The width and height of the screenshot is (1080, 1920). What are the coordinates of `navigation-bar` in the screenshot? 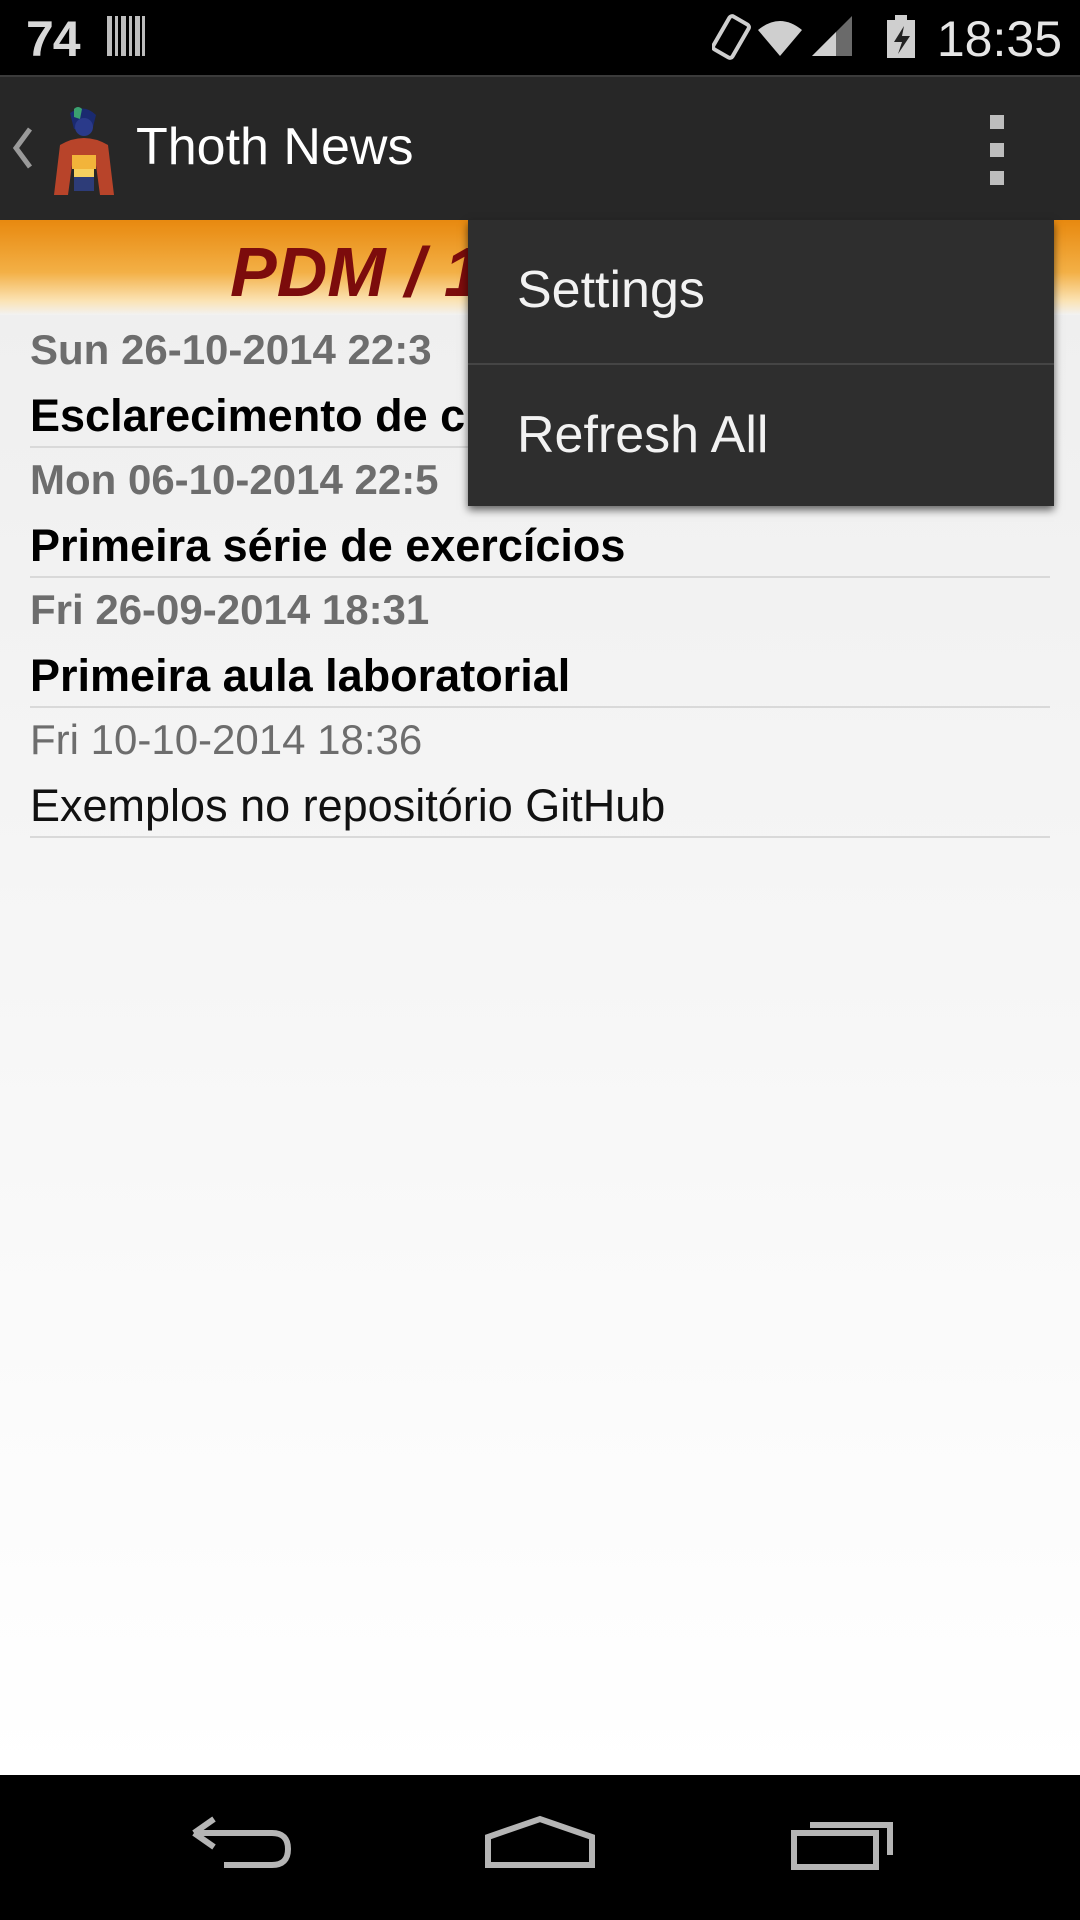 It's located at (540, 1847).